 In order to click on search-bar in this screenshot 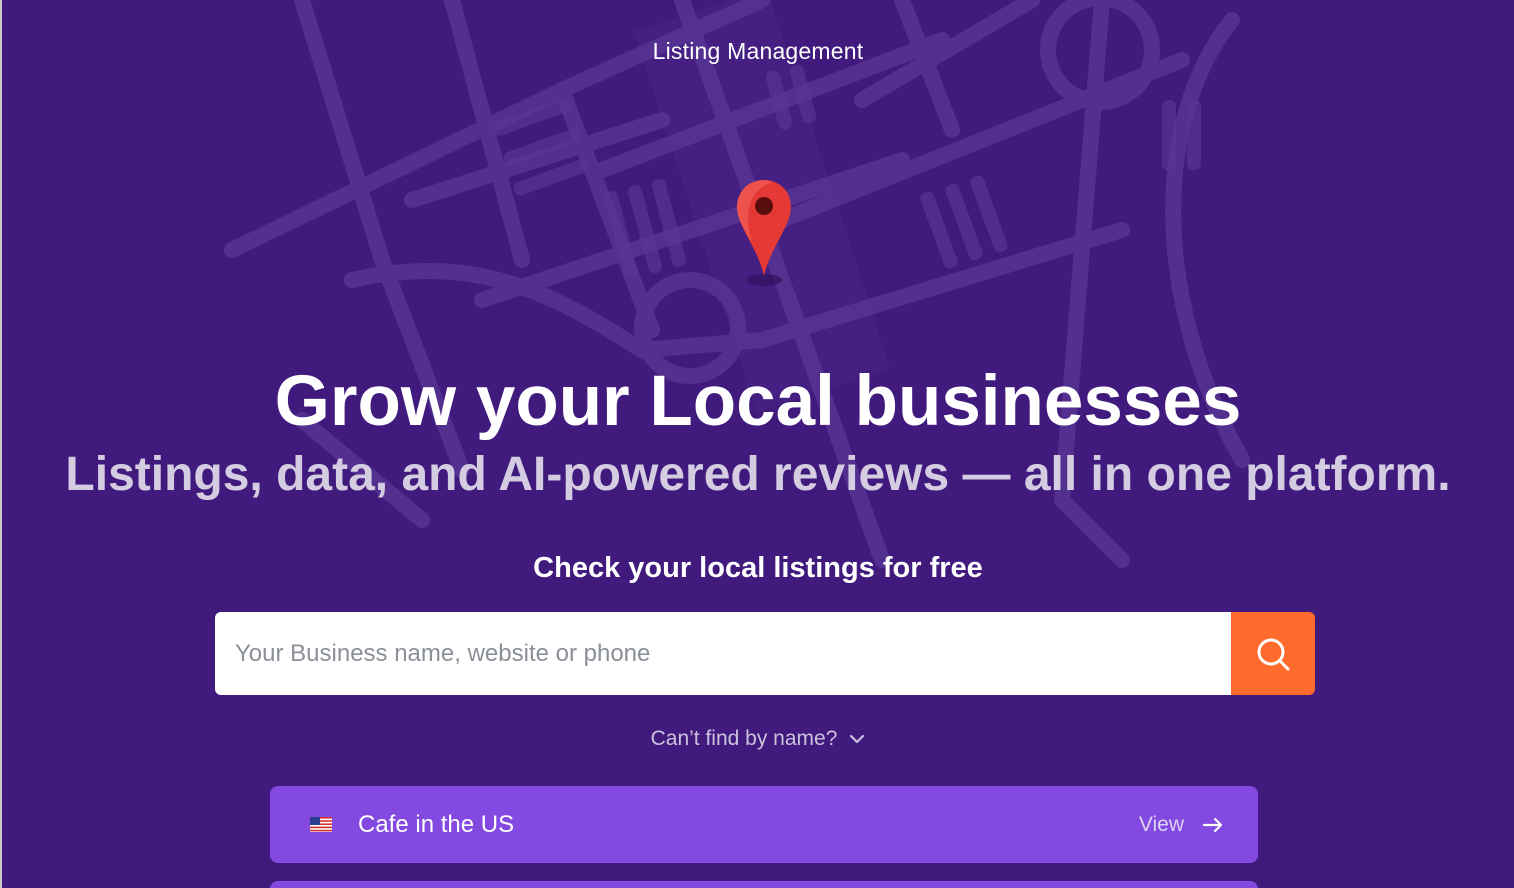, I will do `click(765, 653)`.